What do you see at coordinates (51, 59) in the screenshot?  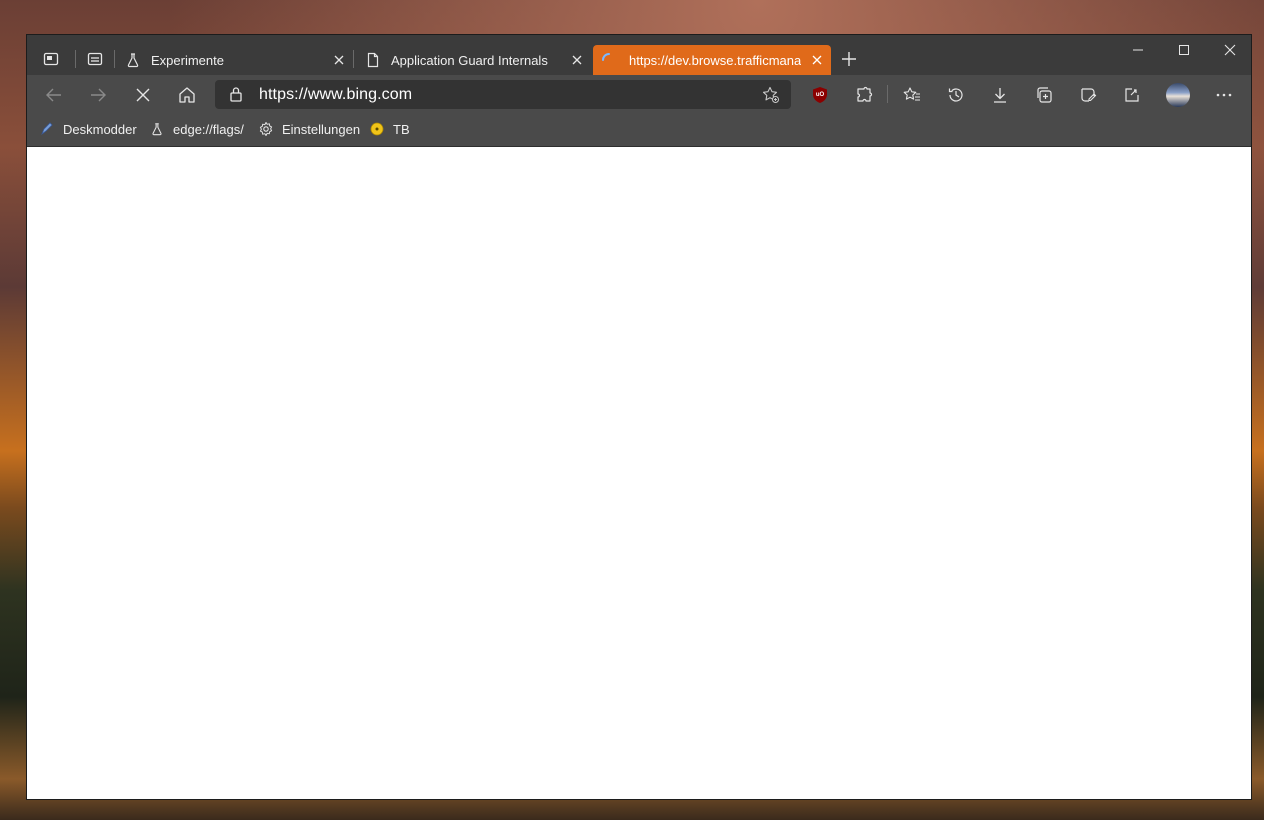 I see `workspaces-icon` at bounding box center [51, 59].